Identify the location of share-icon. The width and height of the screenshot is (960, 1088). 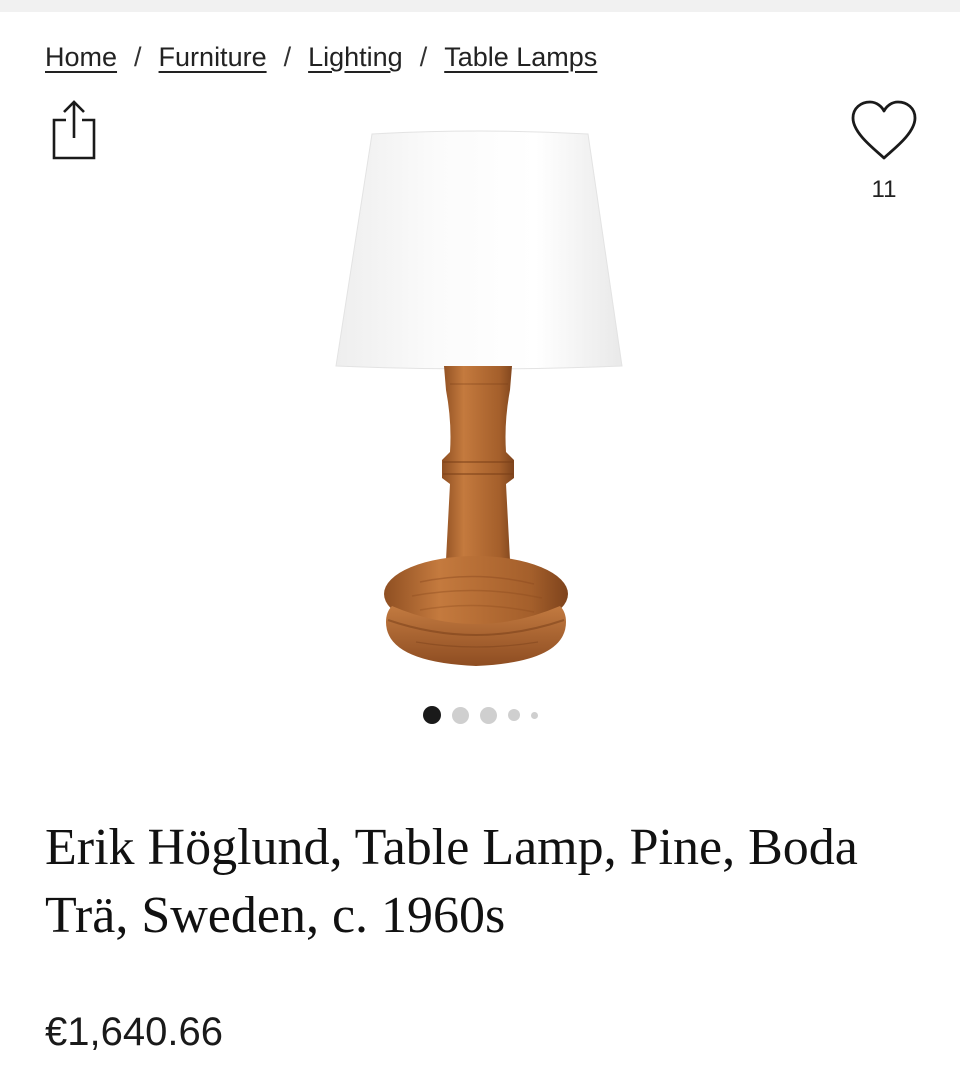
(74, 130).